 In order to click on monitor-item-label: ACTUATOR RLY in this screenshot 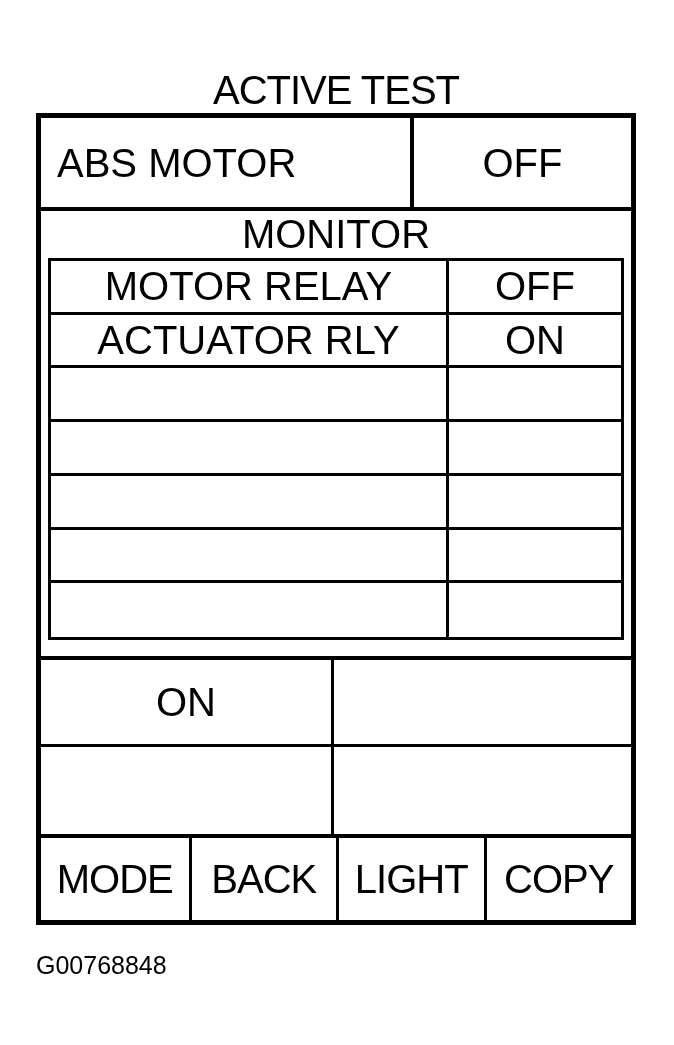, I will do `click(248, 340)`.